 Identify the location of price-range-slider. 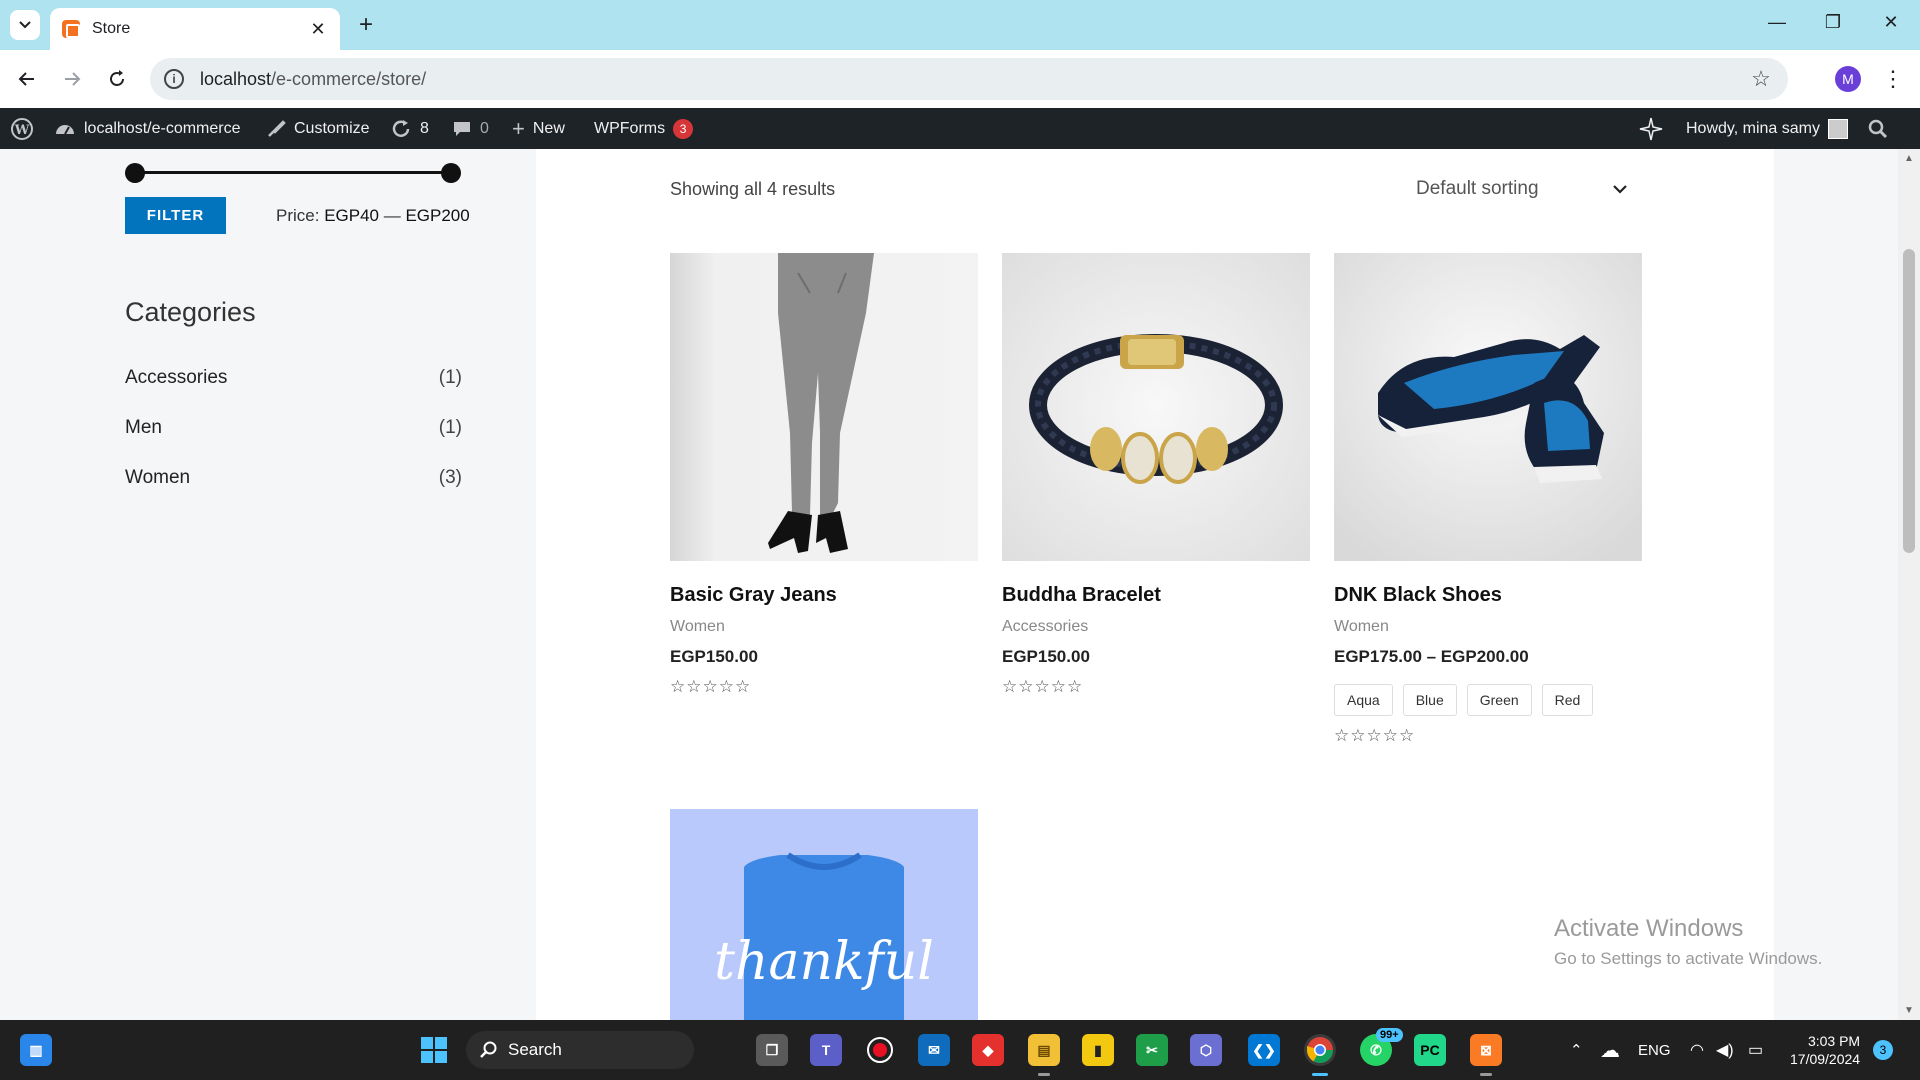
(293, 173).